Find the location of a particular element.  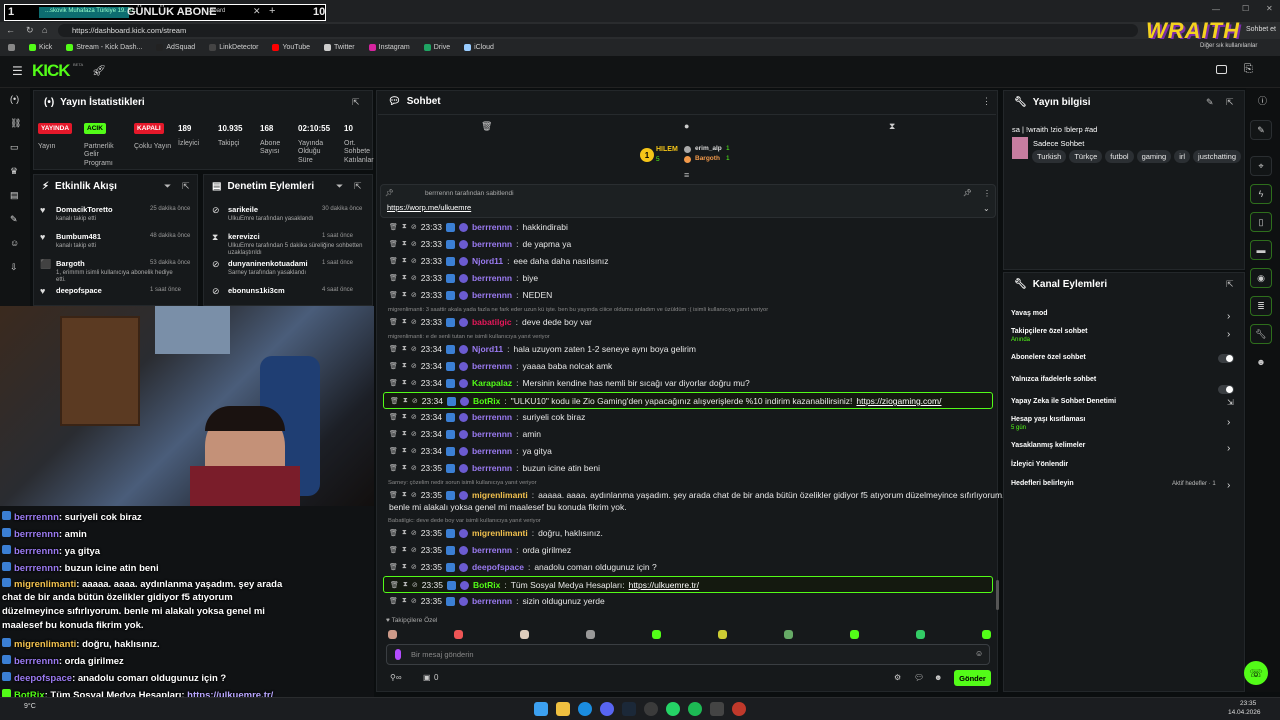

tag: justchatting is located at coordinates (1217, 156).